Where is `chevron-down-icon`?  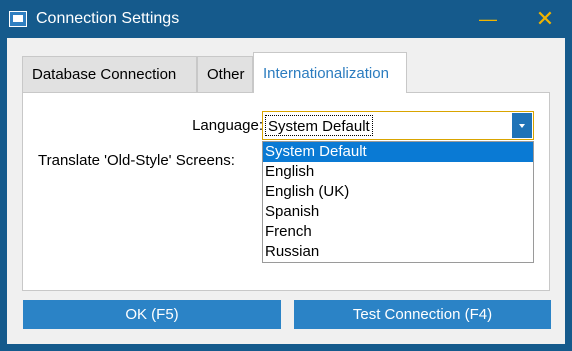
chevron-down-icon is located at coordinates (522, 125).